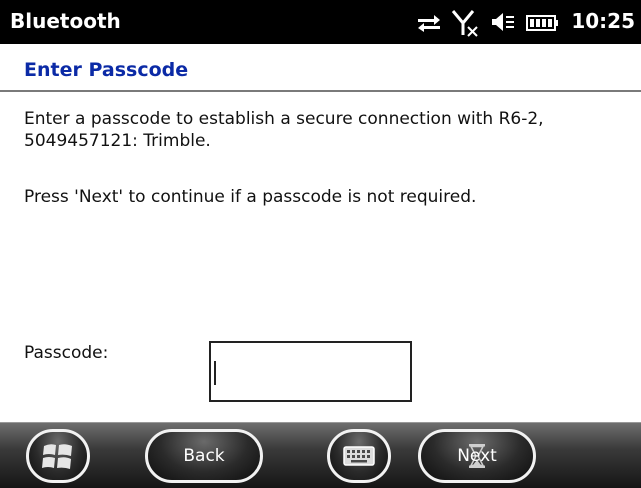 This screenshot has width=641, height=488. What do you see at coordinates (66, 353) in the screenshot?
I see `passcode-label: Passcode:` at bounding box center [66, 353].